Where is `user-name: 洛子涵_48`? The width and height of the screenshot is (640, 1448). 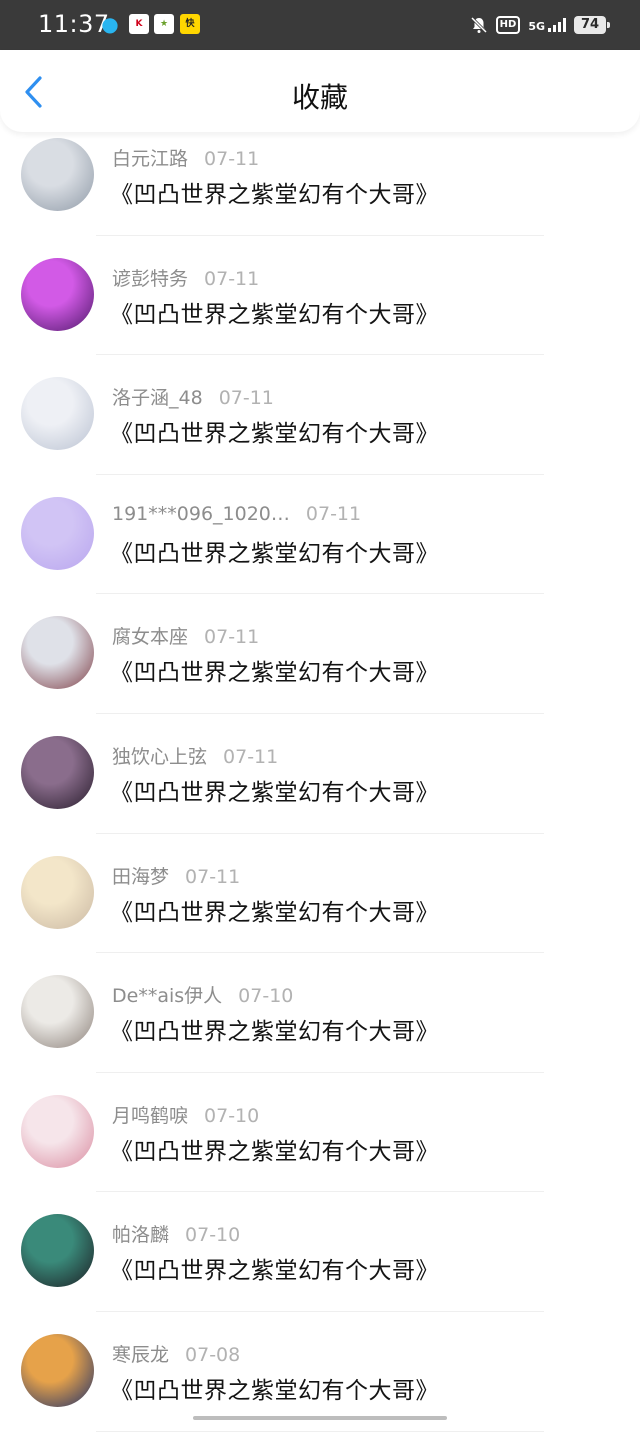 user-name: 洛子涵_48 is located at coordinates (157, 396).